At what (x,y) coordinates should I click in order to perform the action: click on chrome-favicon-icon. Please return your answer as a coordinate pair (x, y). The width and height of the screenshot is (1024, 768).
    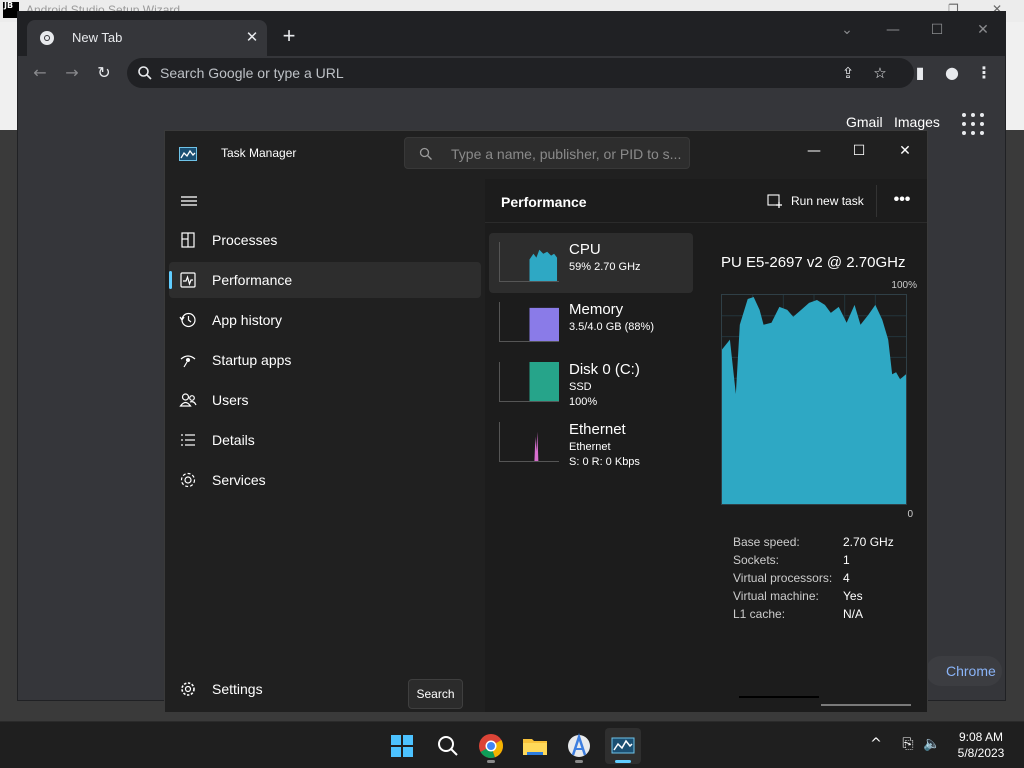
    Looking at the image, I should click on (47, 38).